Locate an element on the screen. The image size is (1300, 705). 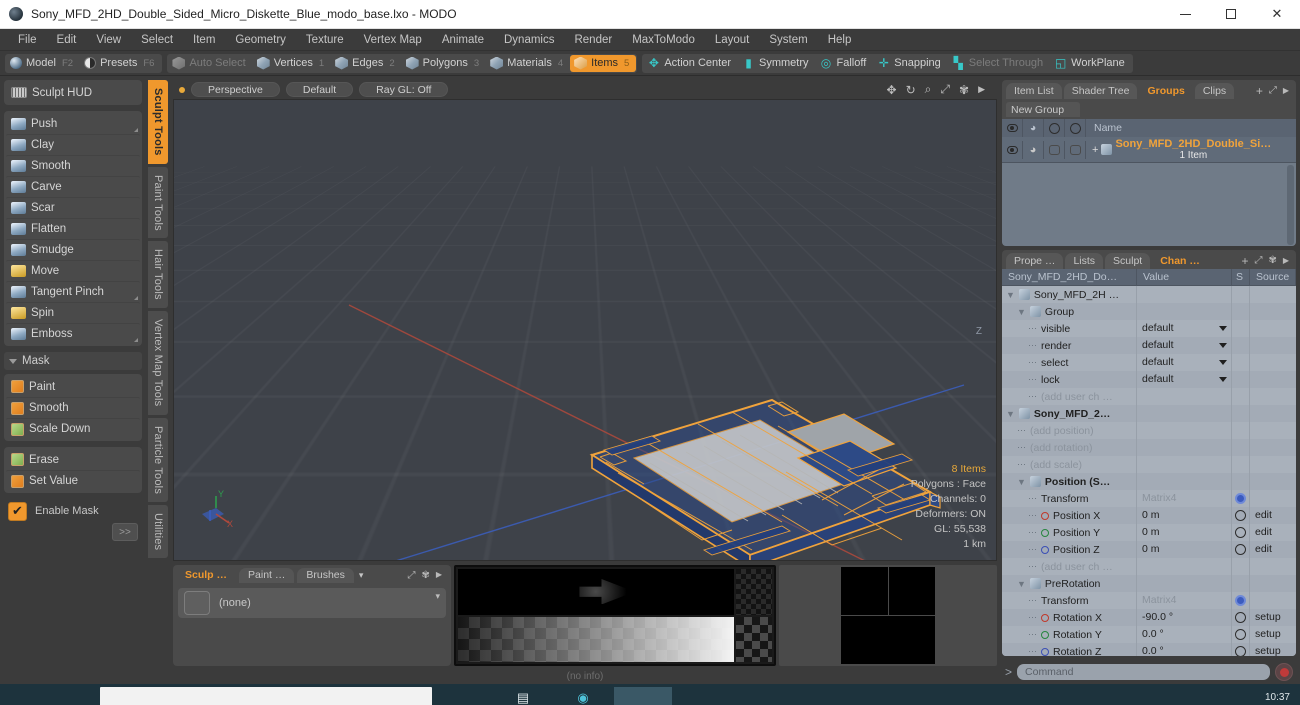
channel-row: ⋯ Rotation X -90.0 ° setup is located at coordinates (1149, 617).